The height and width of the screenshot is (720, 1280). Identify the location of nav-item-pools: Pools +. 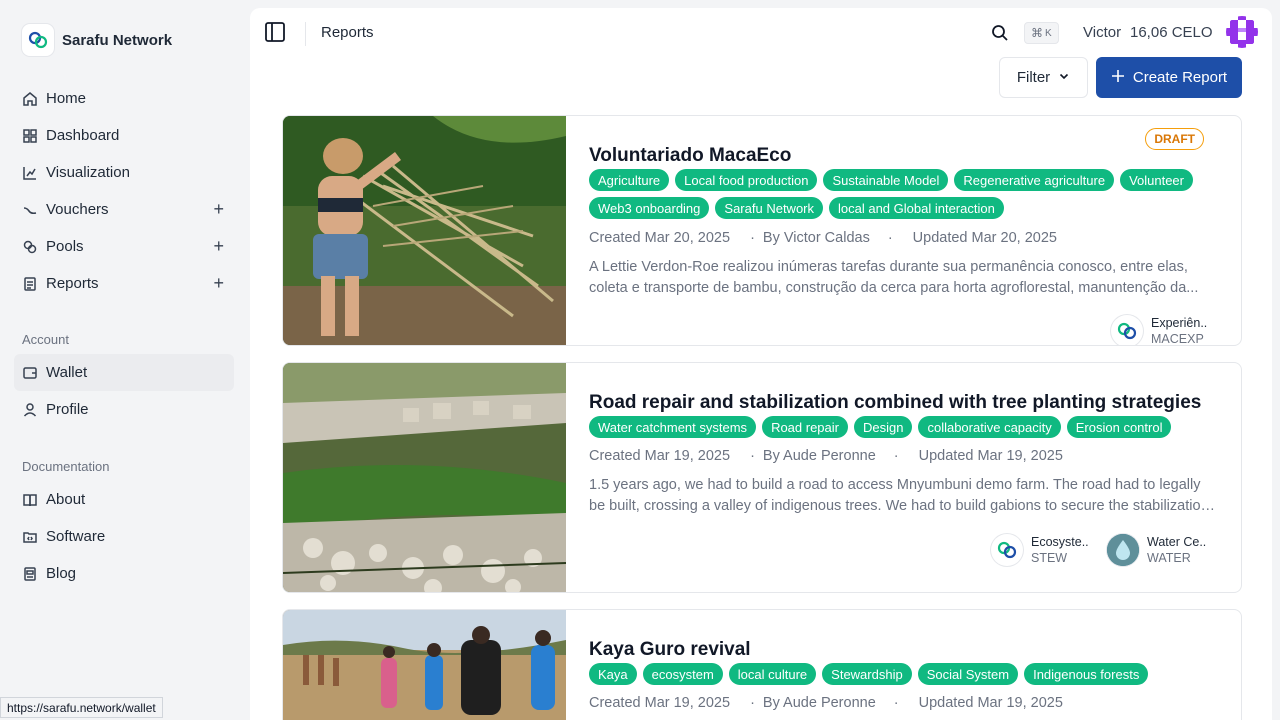
(124, 246).